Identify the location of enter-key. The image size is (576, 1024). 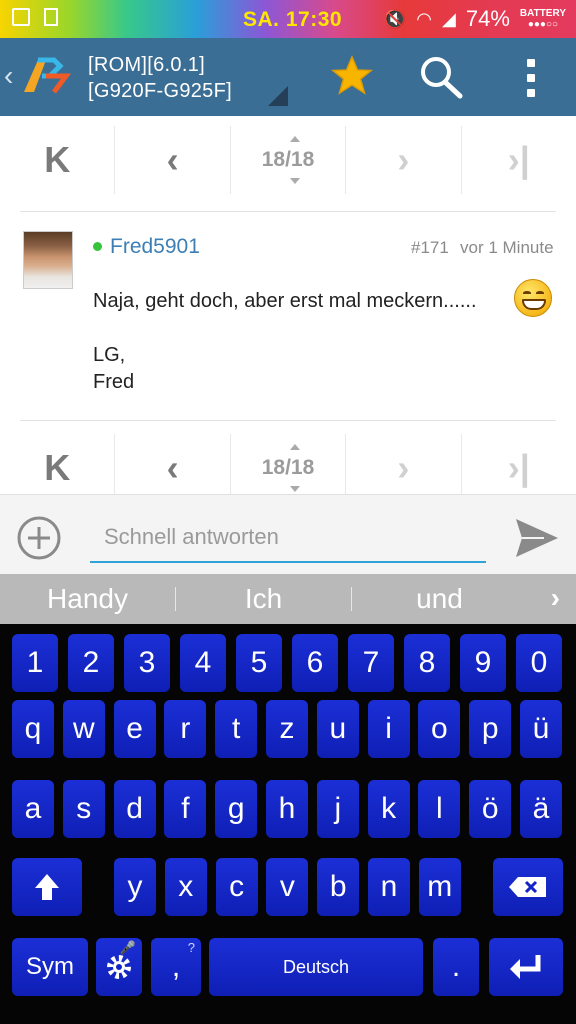
(526, 967).